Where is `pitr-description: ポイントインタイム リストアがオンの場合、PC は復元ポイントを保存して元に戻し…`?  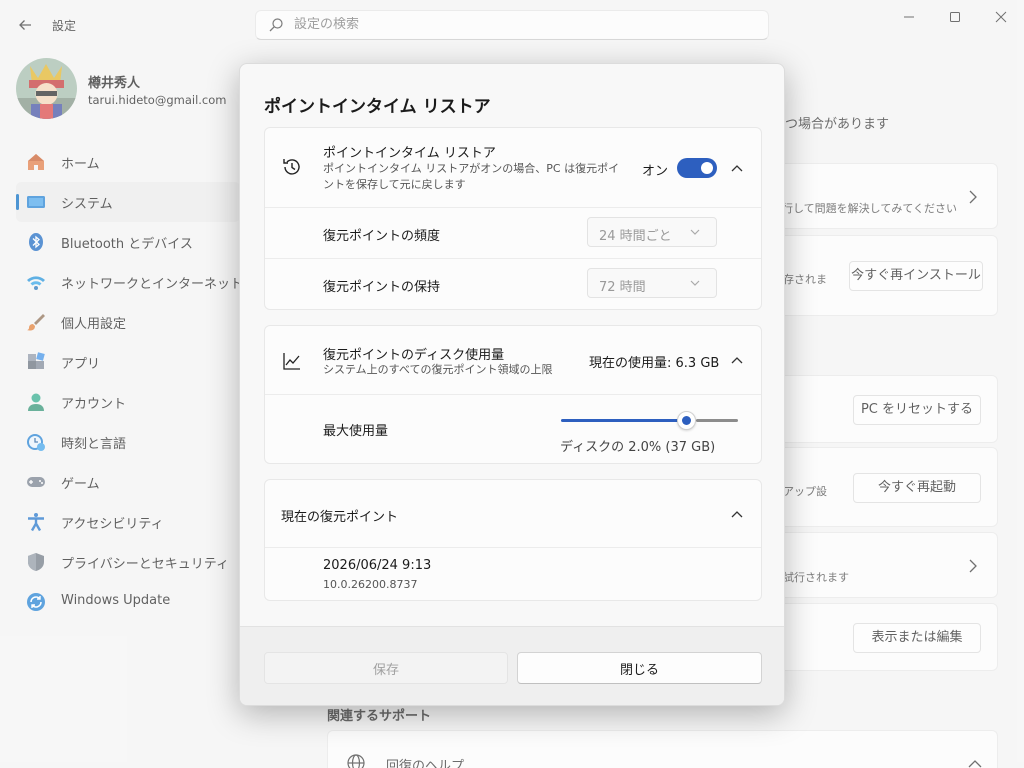 pitr-description: ポイントインタイム リストアがオンの場合、PC は復元ポイントを保存して元に戻し… is located at coordinates (471, 176).